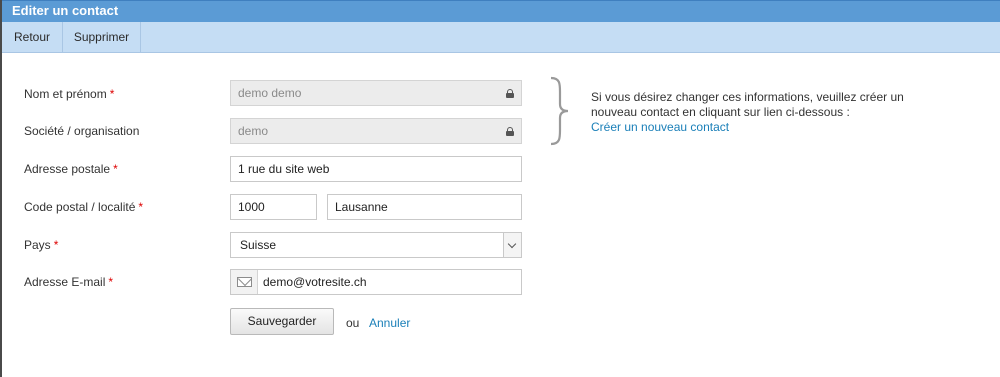 This screenshot has height=377, width=1000. I want to click on address-input: 1 rue du site web, so click(376, 169).